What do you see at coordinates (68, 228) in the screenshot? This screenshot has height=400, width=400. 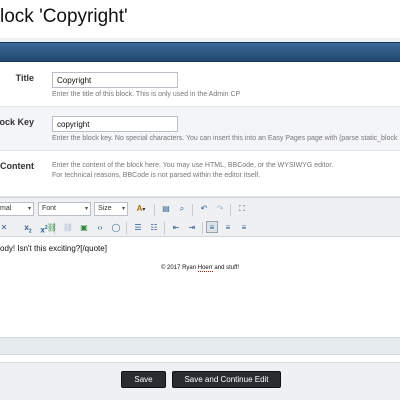 I see `unlink-icon: ⛓` at bounding box center [68, 228].